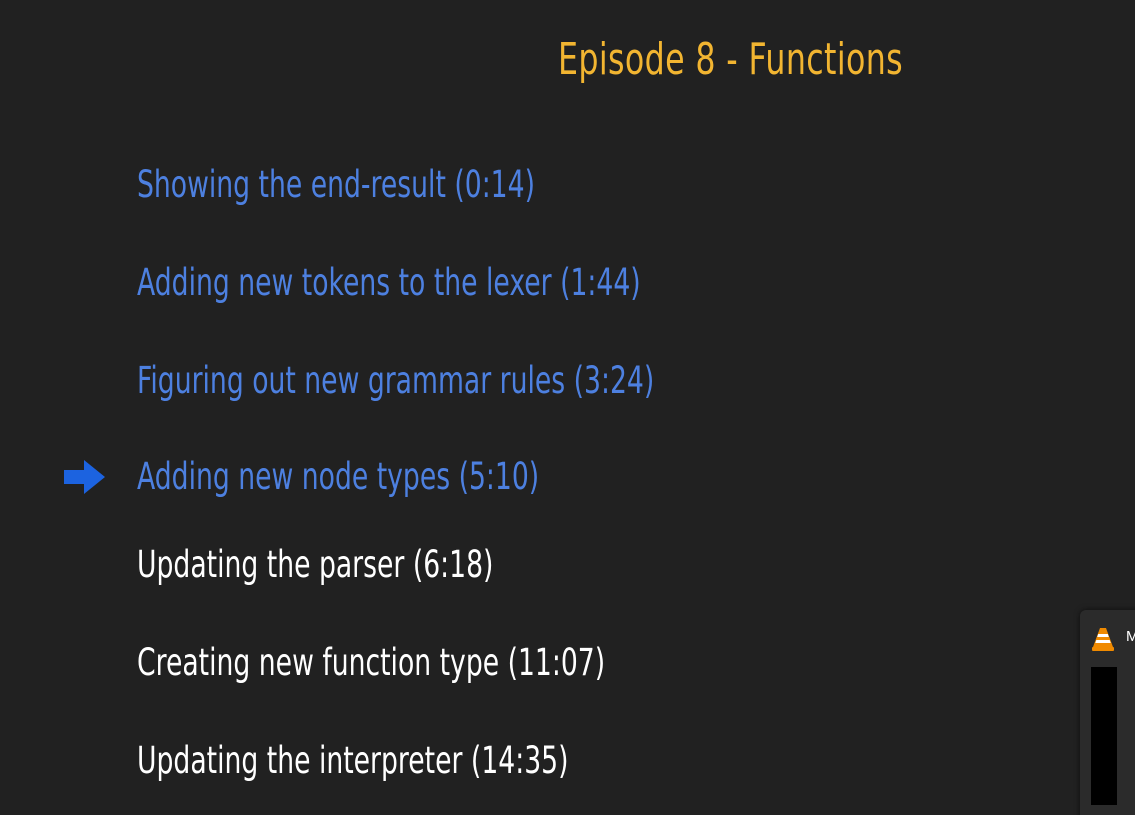 This screenshot has height=815, width=1135. I want to click on thumbnail-image, so click(1104, 736).